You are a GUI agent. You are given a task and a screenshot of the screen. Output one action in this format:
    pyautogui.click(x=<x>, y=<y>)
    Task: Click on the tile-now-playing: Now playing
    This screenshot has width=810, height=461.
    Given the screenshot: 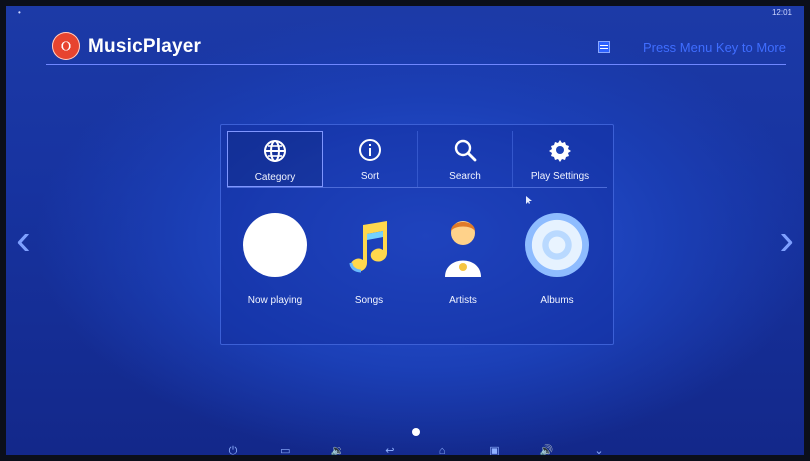 What is the action you would take?
    pyautogui.click(x=275, y=263)
    